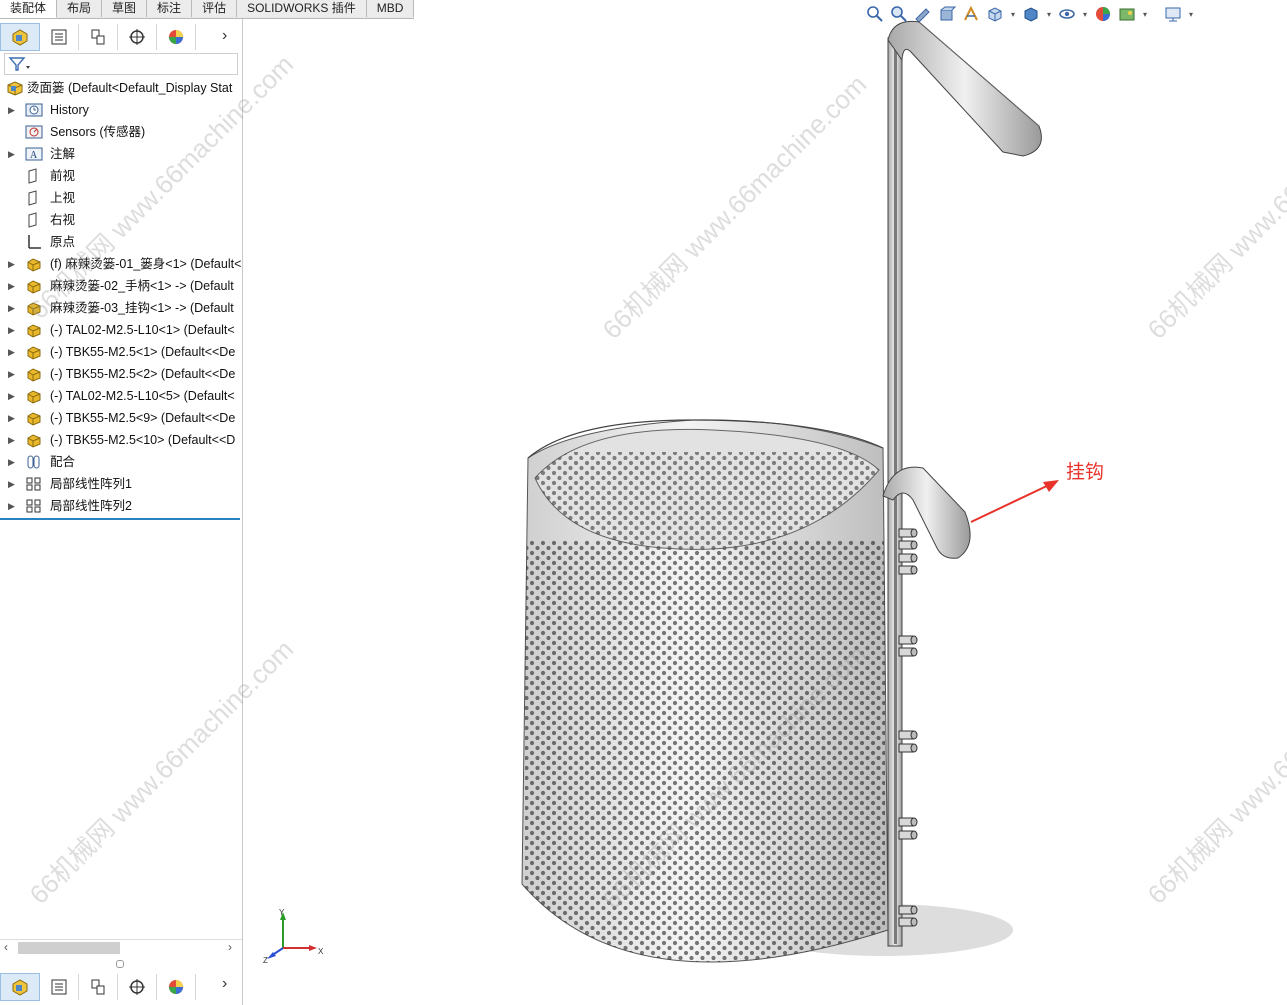 The height and width of the screenshot is (1005, 1287). What do you see at coordinates (63, 242) in the screenshot?
I see `tree-item-label: 原点` at bounding box center [63, 242].